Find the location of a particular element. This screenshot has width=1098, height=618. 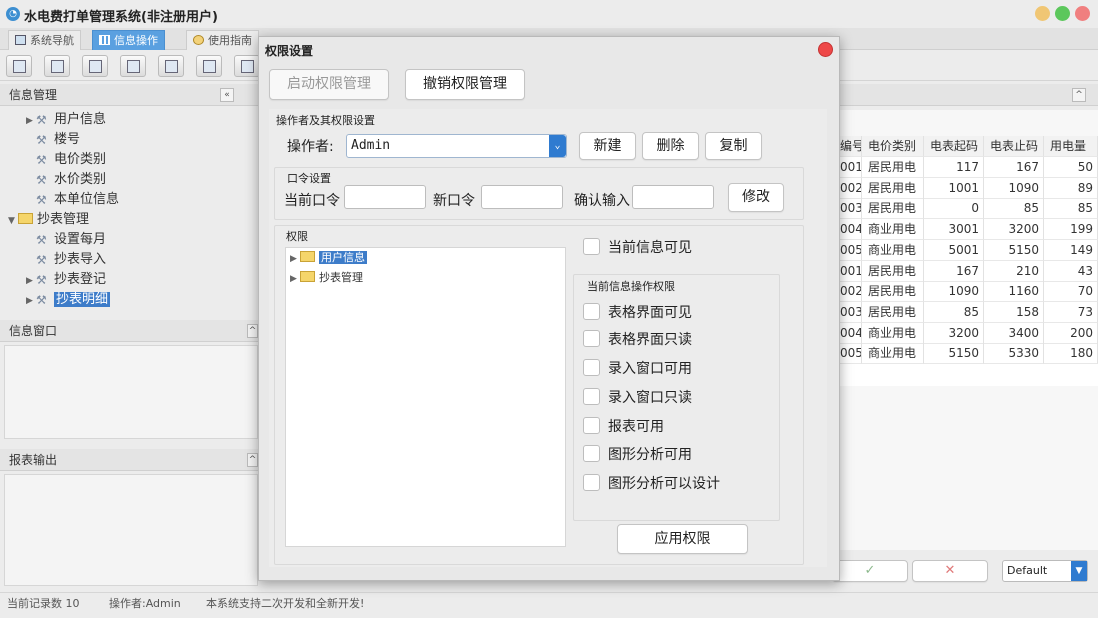

checkbox-table-visible: 表格界面可见 is located at coordinates (637, 313).